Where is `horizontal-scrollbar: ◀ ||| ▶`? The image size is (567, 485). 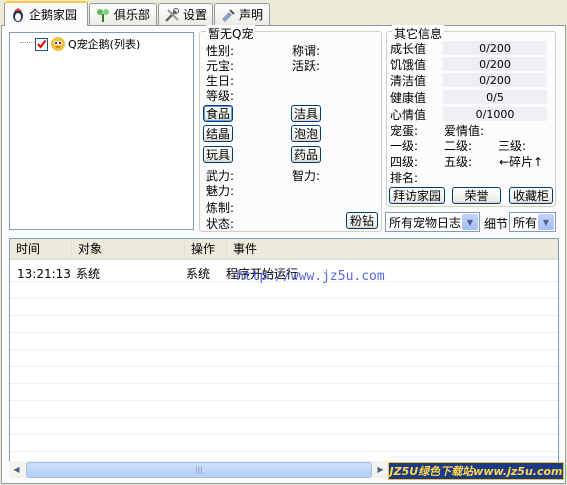
horizontal-scrollbar: ◀ ||| ▶ is located at coordinates (199, 469).